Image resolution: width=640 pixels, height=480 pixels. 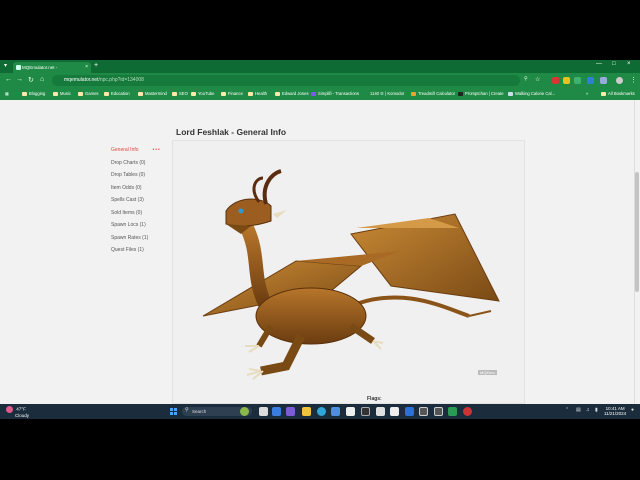 What do you see at coordinates (603, 80) in the screenshot?
I see `extensions-puzzle-icon` at bounding box center [603, 80].